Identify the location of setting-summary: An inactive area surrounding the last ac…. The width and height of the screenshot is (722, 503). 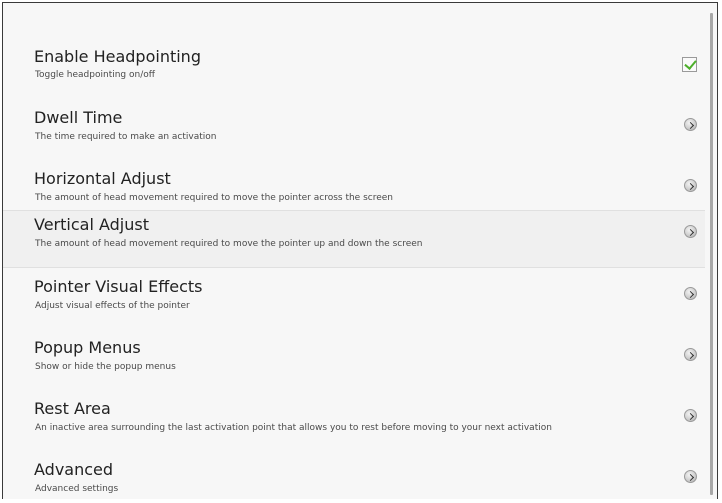
(293, 428).